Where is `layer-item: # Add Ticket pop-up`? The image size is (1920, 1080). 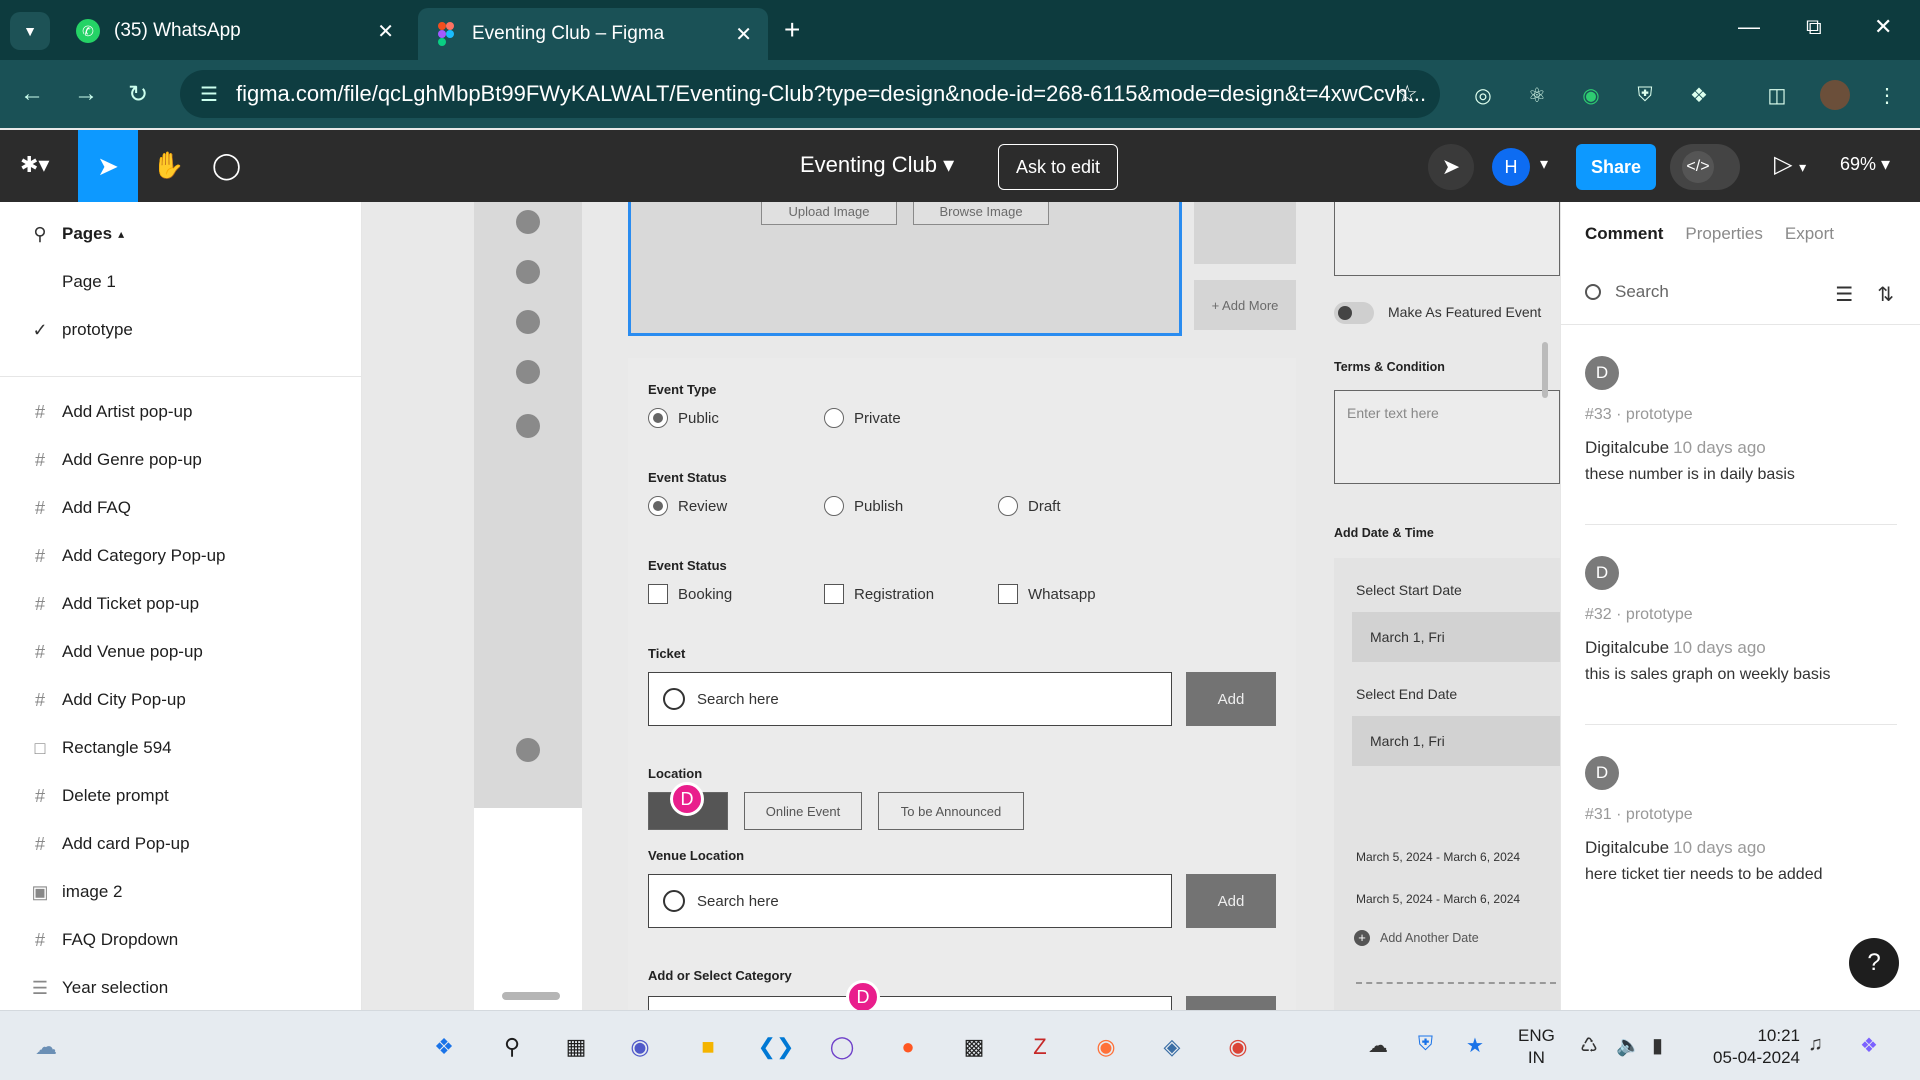
layer-item: # Add Ticket pop-up is located at coordinates (181, 604).